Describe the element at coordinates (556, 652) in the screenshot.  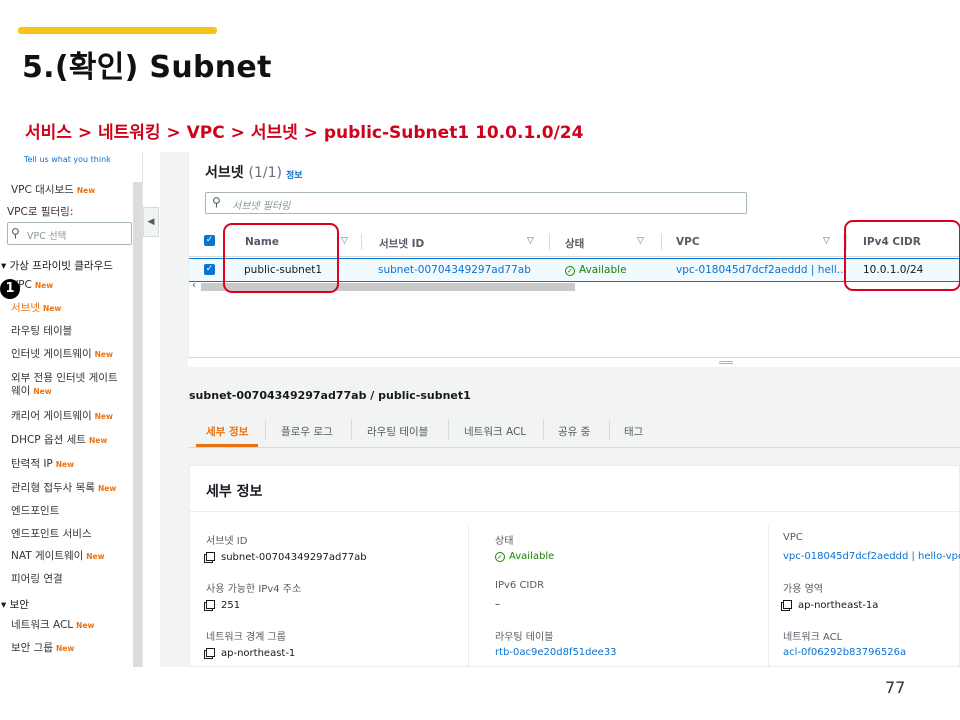
I see `field-value-route-table: rtb-0ac9e20d8f51dee33` at that location.